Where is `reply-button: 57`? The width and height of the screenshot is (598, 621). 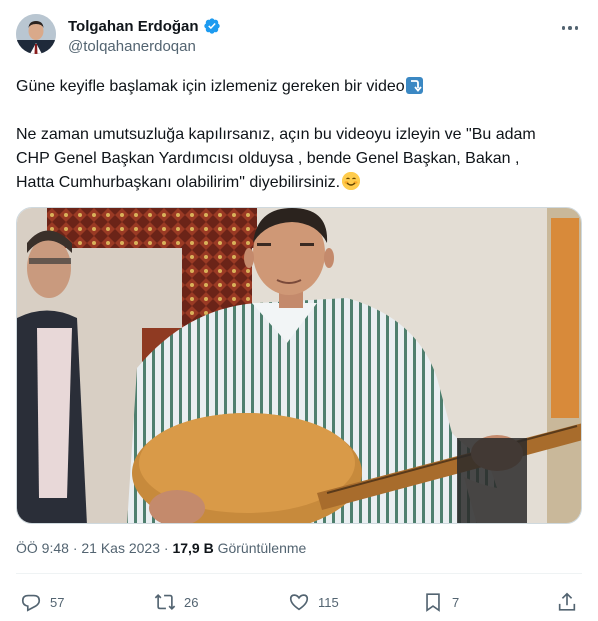 reply-button: 57 is located at coordinates (42, 602).